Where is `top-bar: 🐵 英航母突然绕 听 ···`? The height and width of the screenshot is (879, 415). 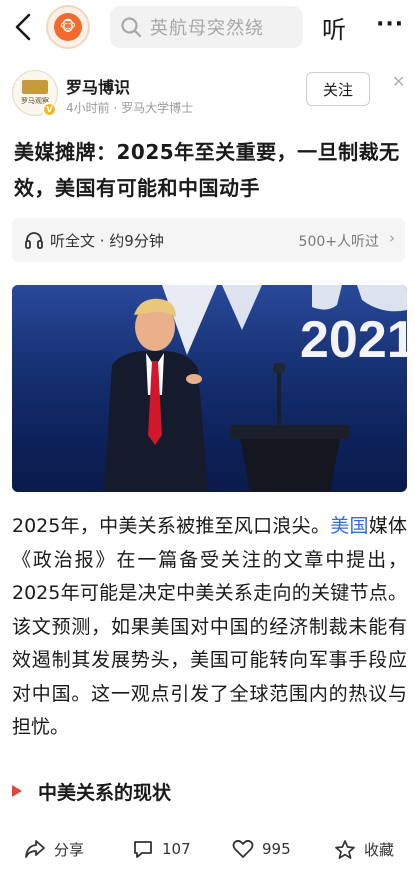
top-bar: 🐵 英航母突然绕 听 ··· is located at coordinates (207, 28).